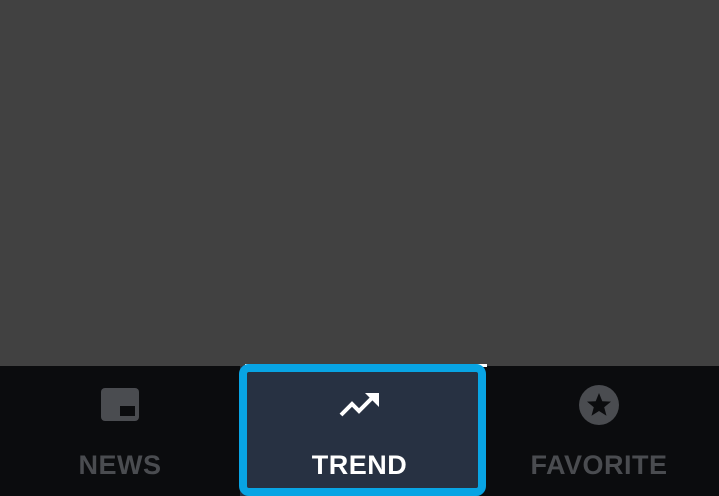 This screenshot has height=496, width=719. What do you see at coordinates (359, 465) in the screenshot?
I see `tab-trend-label: TREND` at bounding box center [359, 465].